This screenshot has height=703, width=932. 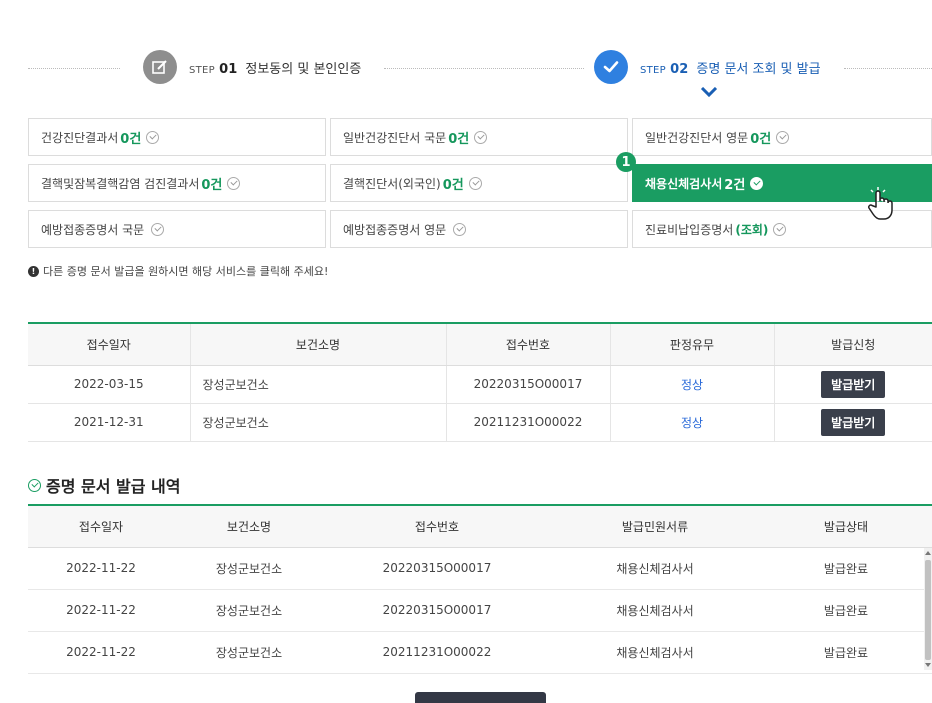 I want to click on step-1-number: 01, so click(x=228, y=69).